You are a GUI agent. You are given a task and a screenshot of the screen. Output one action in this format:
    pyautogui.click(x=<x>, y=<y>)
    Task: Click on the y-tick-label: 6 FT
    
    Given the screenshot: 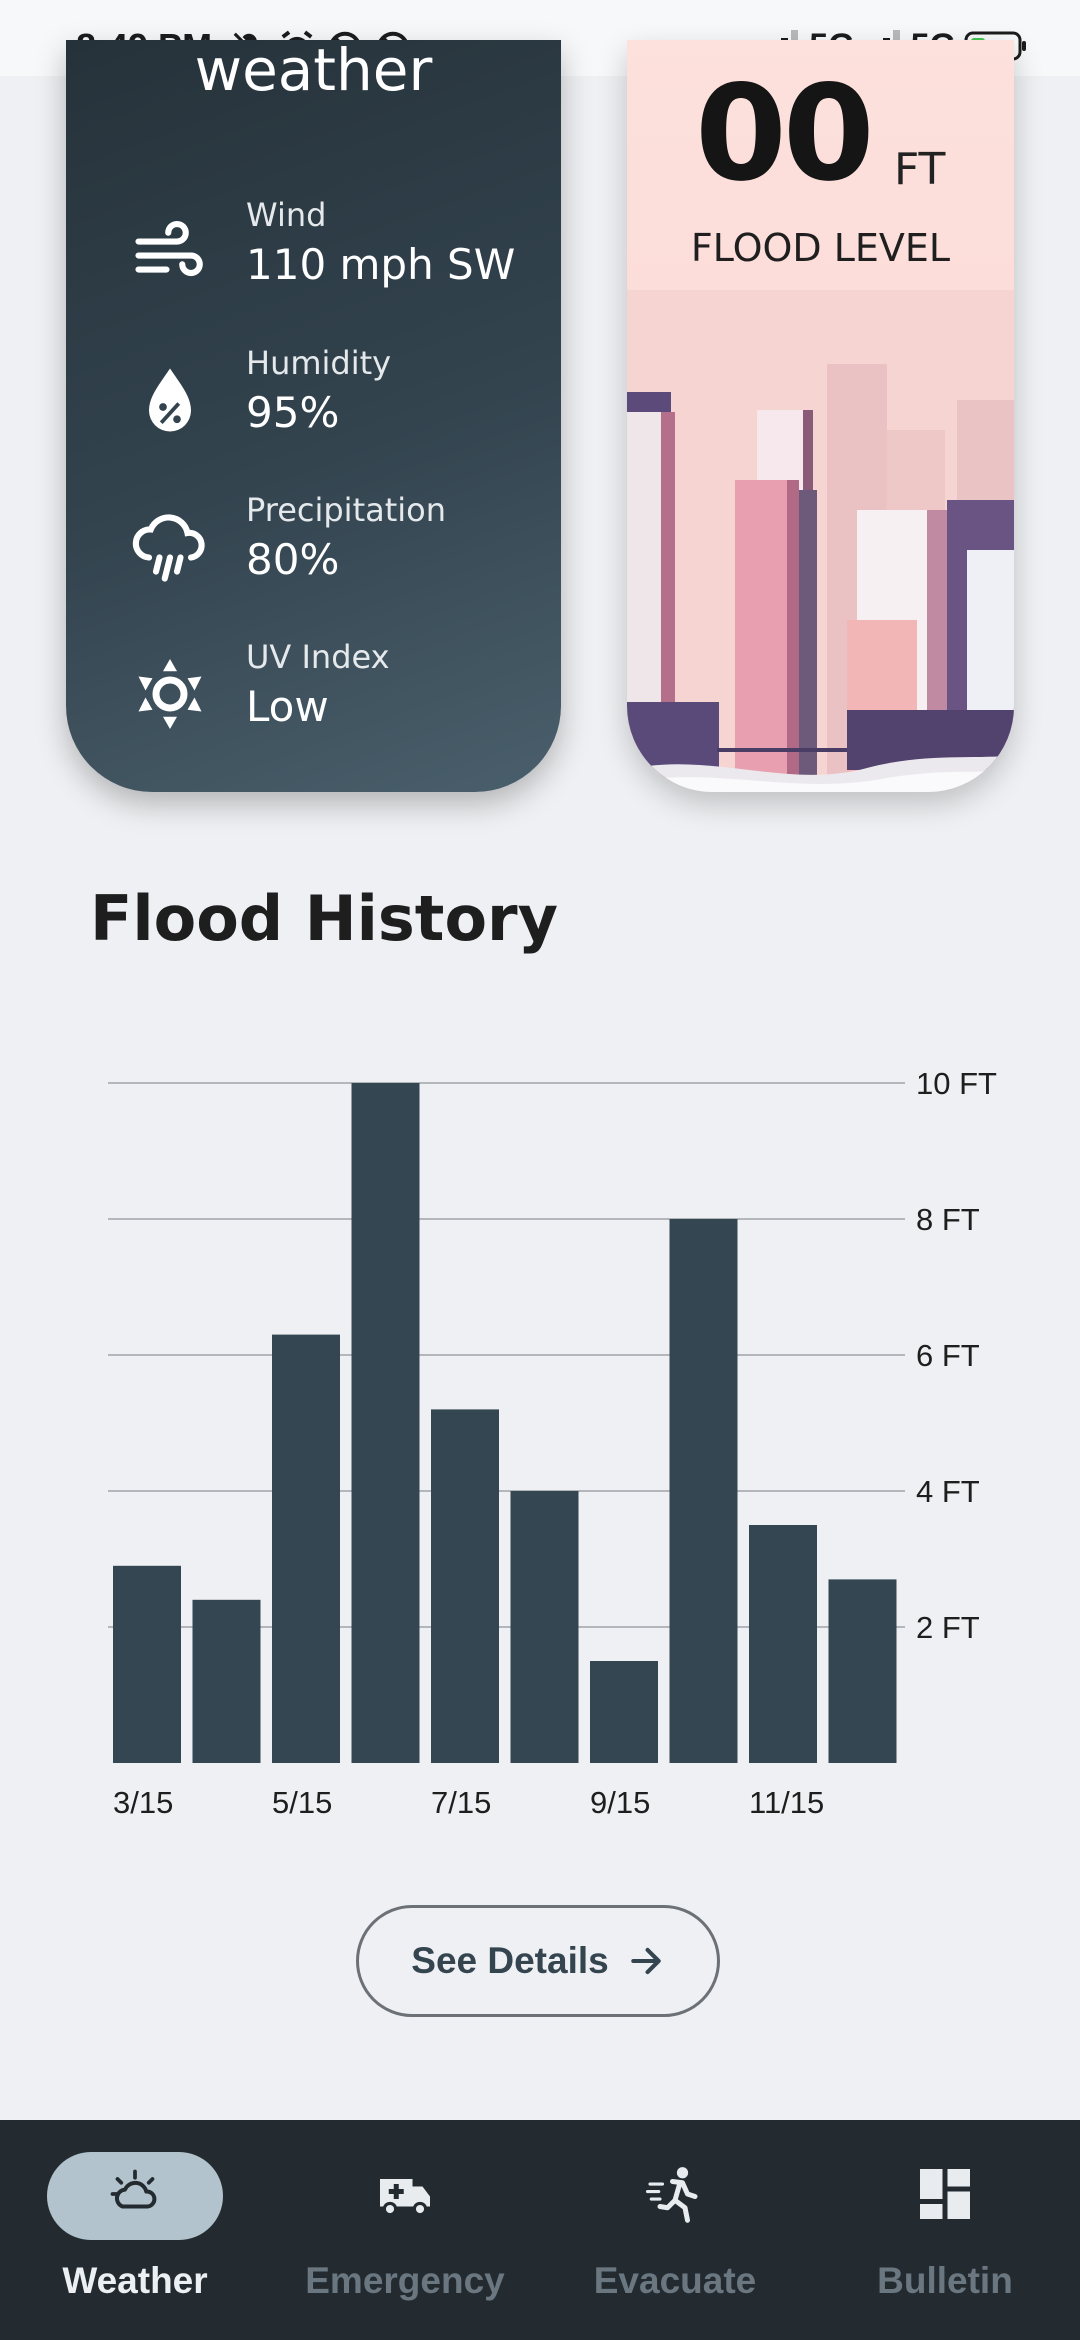 What is the action you would take?
    pyautogui.click(x=948, y=1355)
    